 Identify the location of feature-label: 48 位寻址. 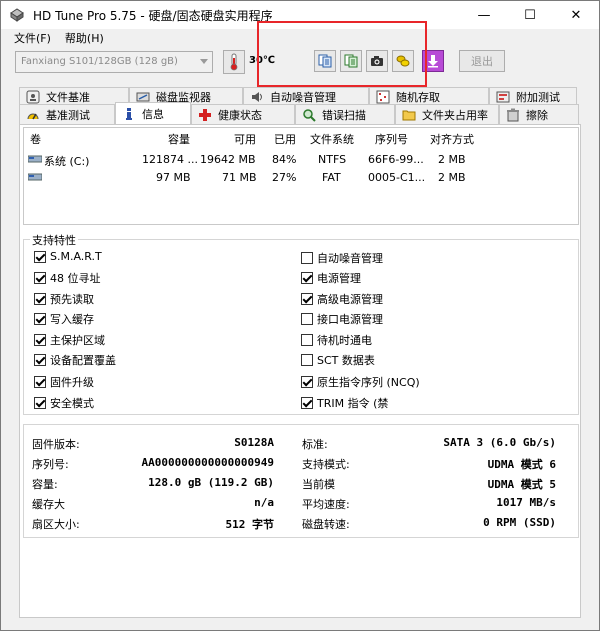
(75, 278).